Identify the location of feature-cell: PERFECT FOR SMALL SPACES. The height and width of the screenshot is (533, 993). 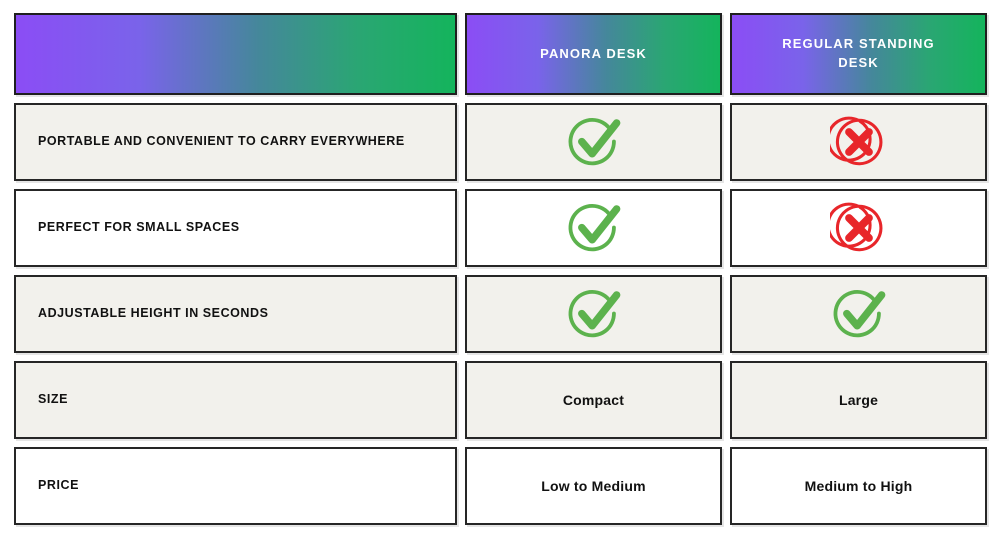
(235, 228).